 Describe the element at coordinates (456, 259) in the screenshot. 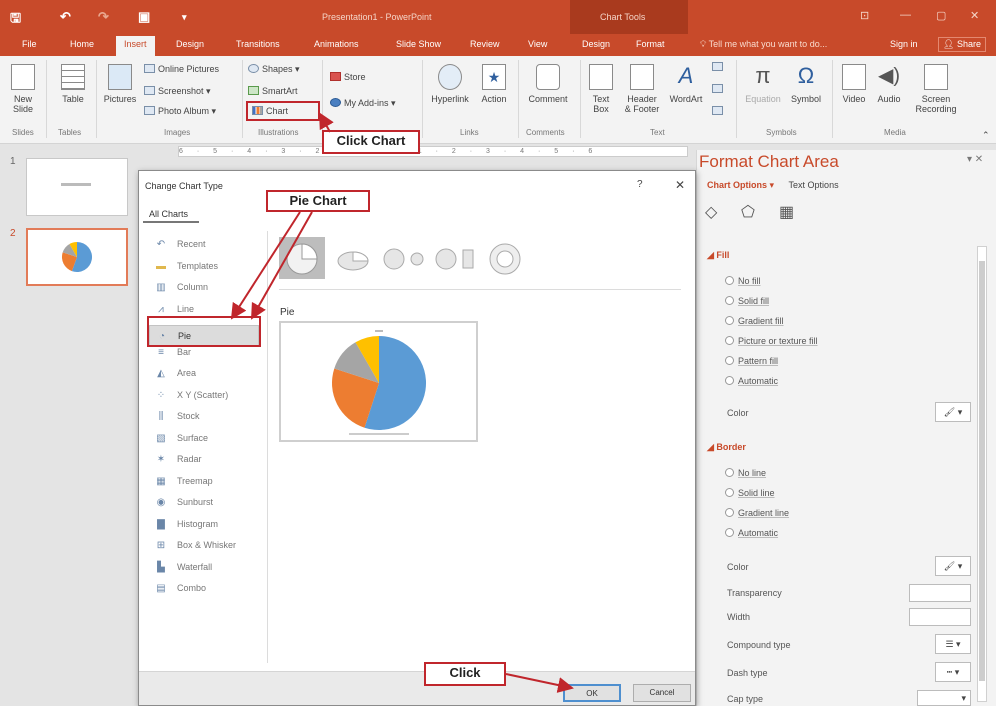

I see `subtype-bar-of-pie` at that location.